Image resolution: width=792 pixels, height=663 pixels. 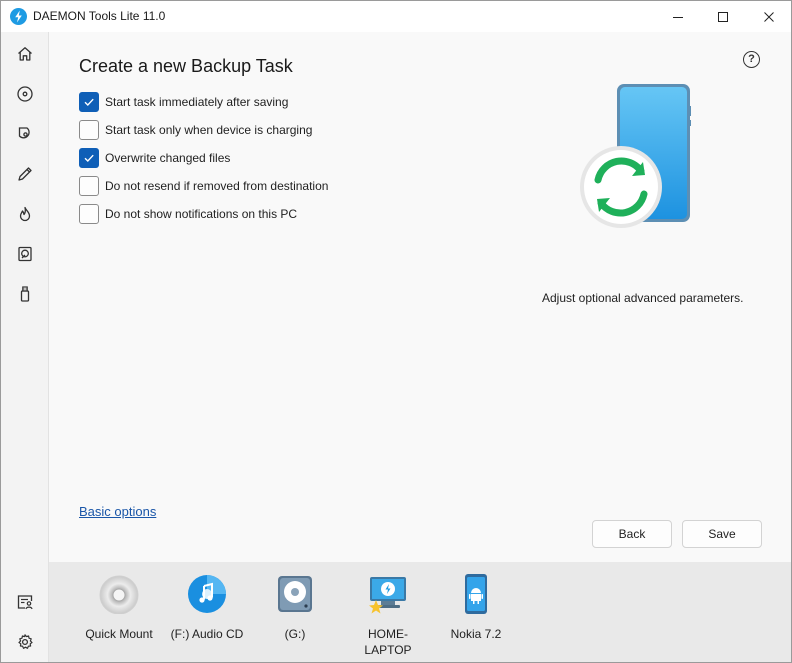 I want to click on basic-options-link: Basic options, so click(x=117, y=511).